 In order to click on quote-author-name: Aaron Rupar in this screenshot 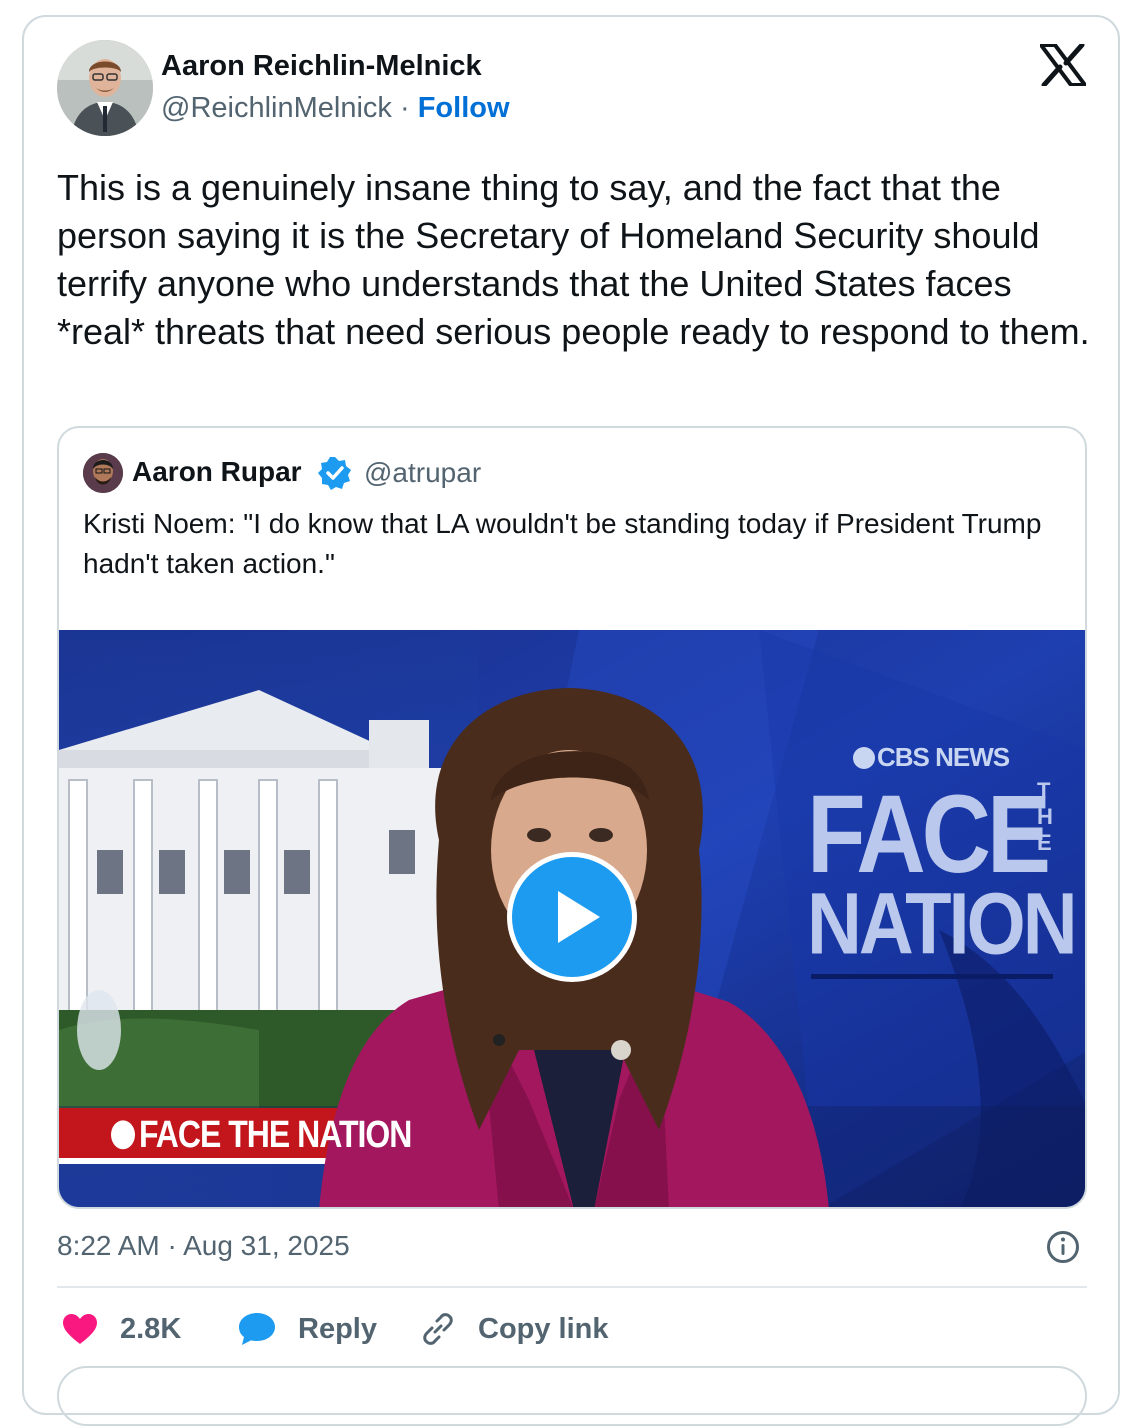, I will do `click(217, 472)`.